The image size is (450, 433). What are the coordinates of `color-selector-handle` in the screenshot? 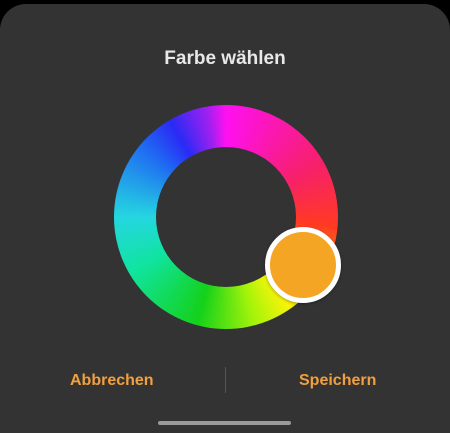 It's located at (303, 265).